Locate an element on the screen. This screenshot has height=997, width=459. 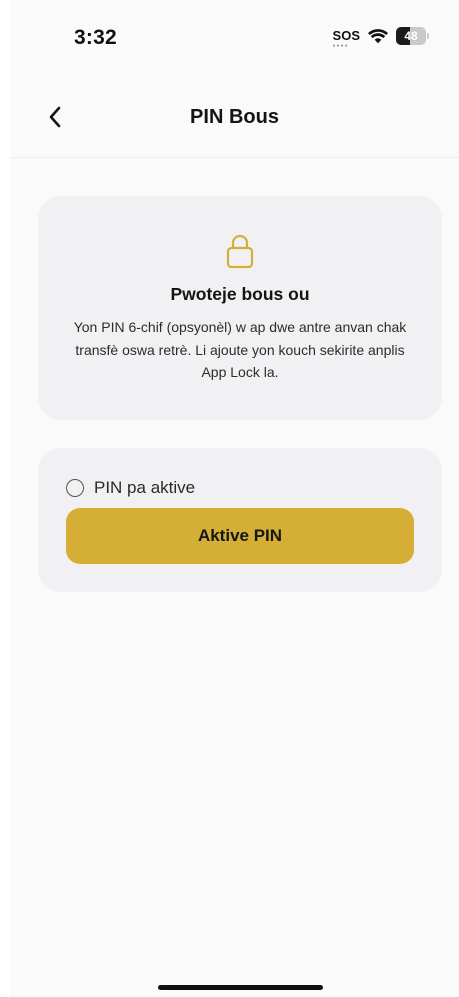
info-title: Pwoteje bous ou is located at coordinates (240, 294).